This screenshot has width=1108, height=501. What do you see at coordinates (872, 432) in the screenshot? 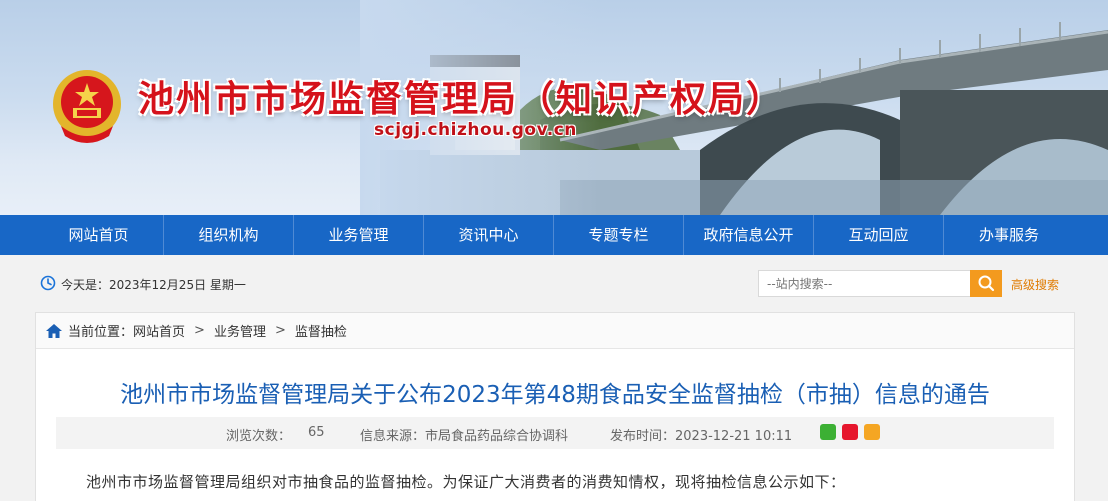
I see `qzone-share-icon` at bounding box center [872, 432].